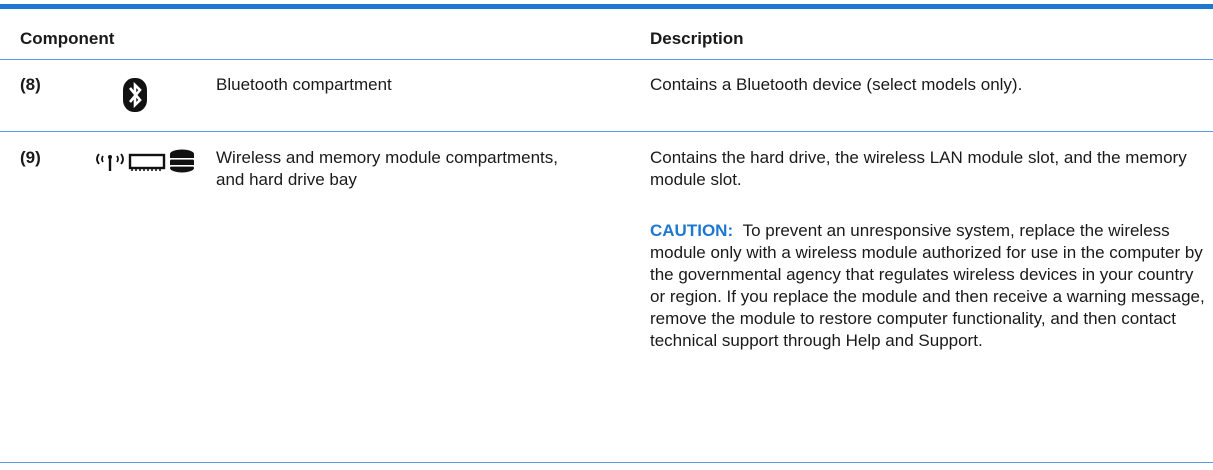  I want to click on caution-label: CAUTION:, so click(692, 230).